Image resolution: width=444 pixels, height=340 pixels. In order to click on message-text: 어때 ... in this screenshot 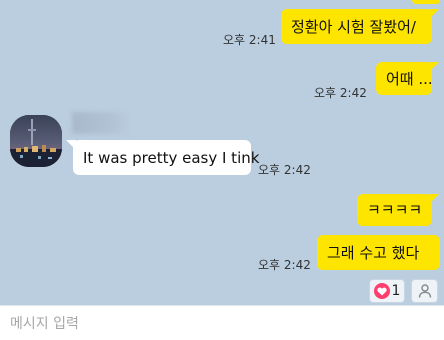, I will do `click(409, 78)`.